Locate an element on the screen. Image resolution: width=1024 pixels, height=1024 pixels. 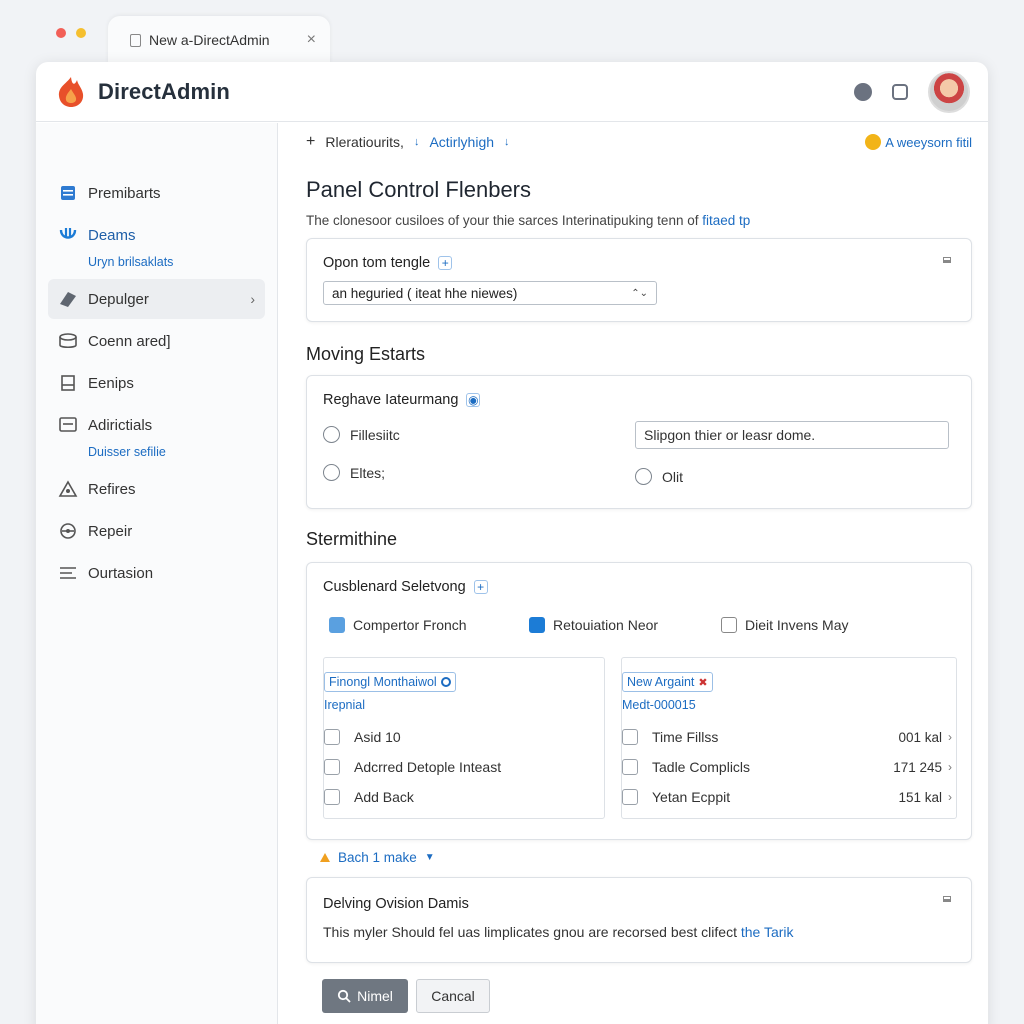
filter-chip: Finongl Monthaiwol is located at coordinates (390, 682).